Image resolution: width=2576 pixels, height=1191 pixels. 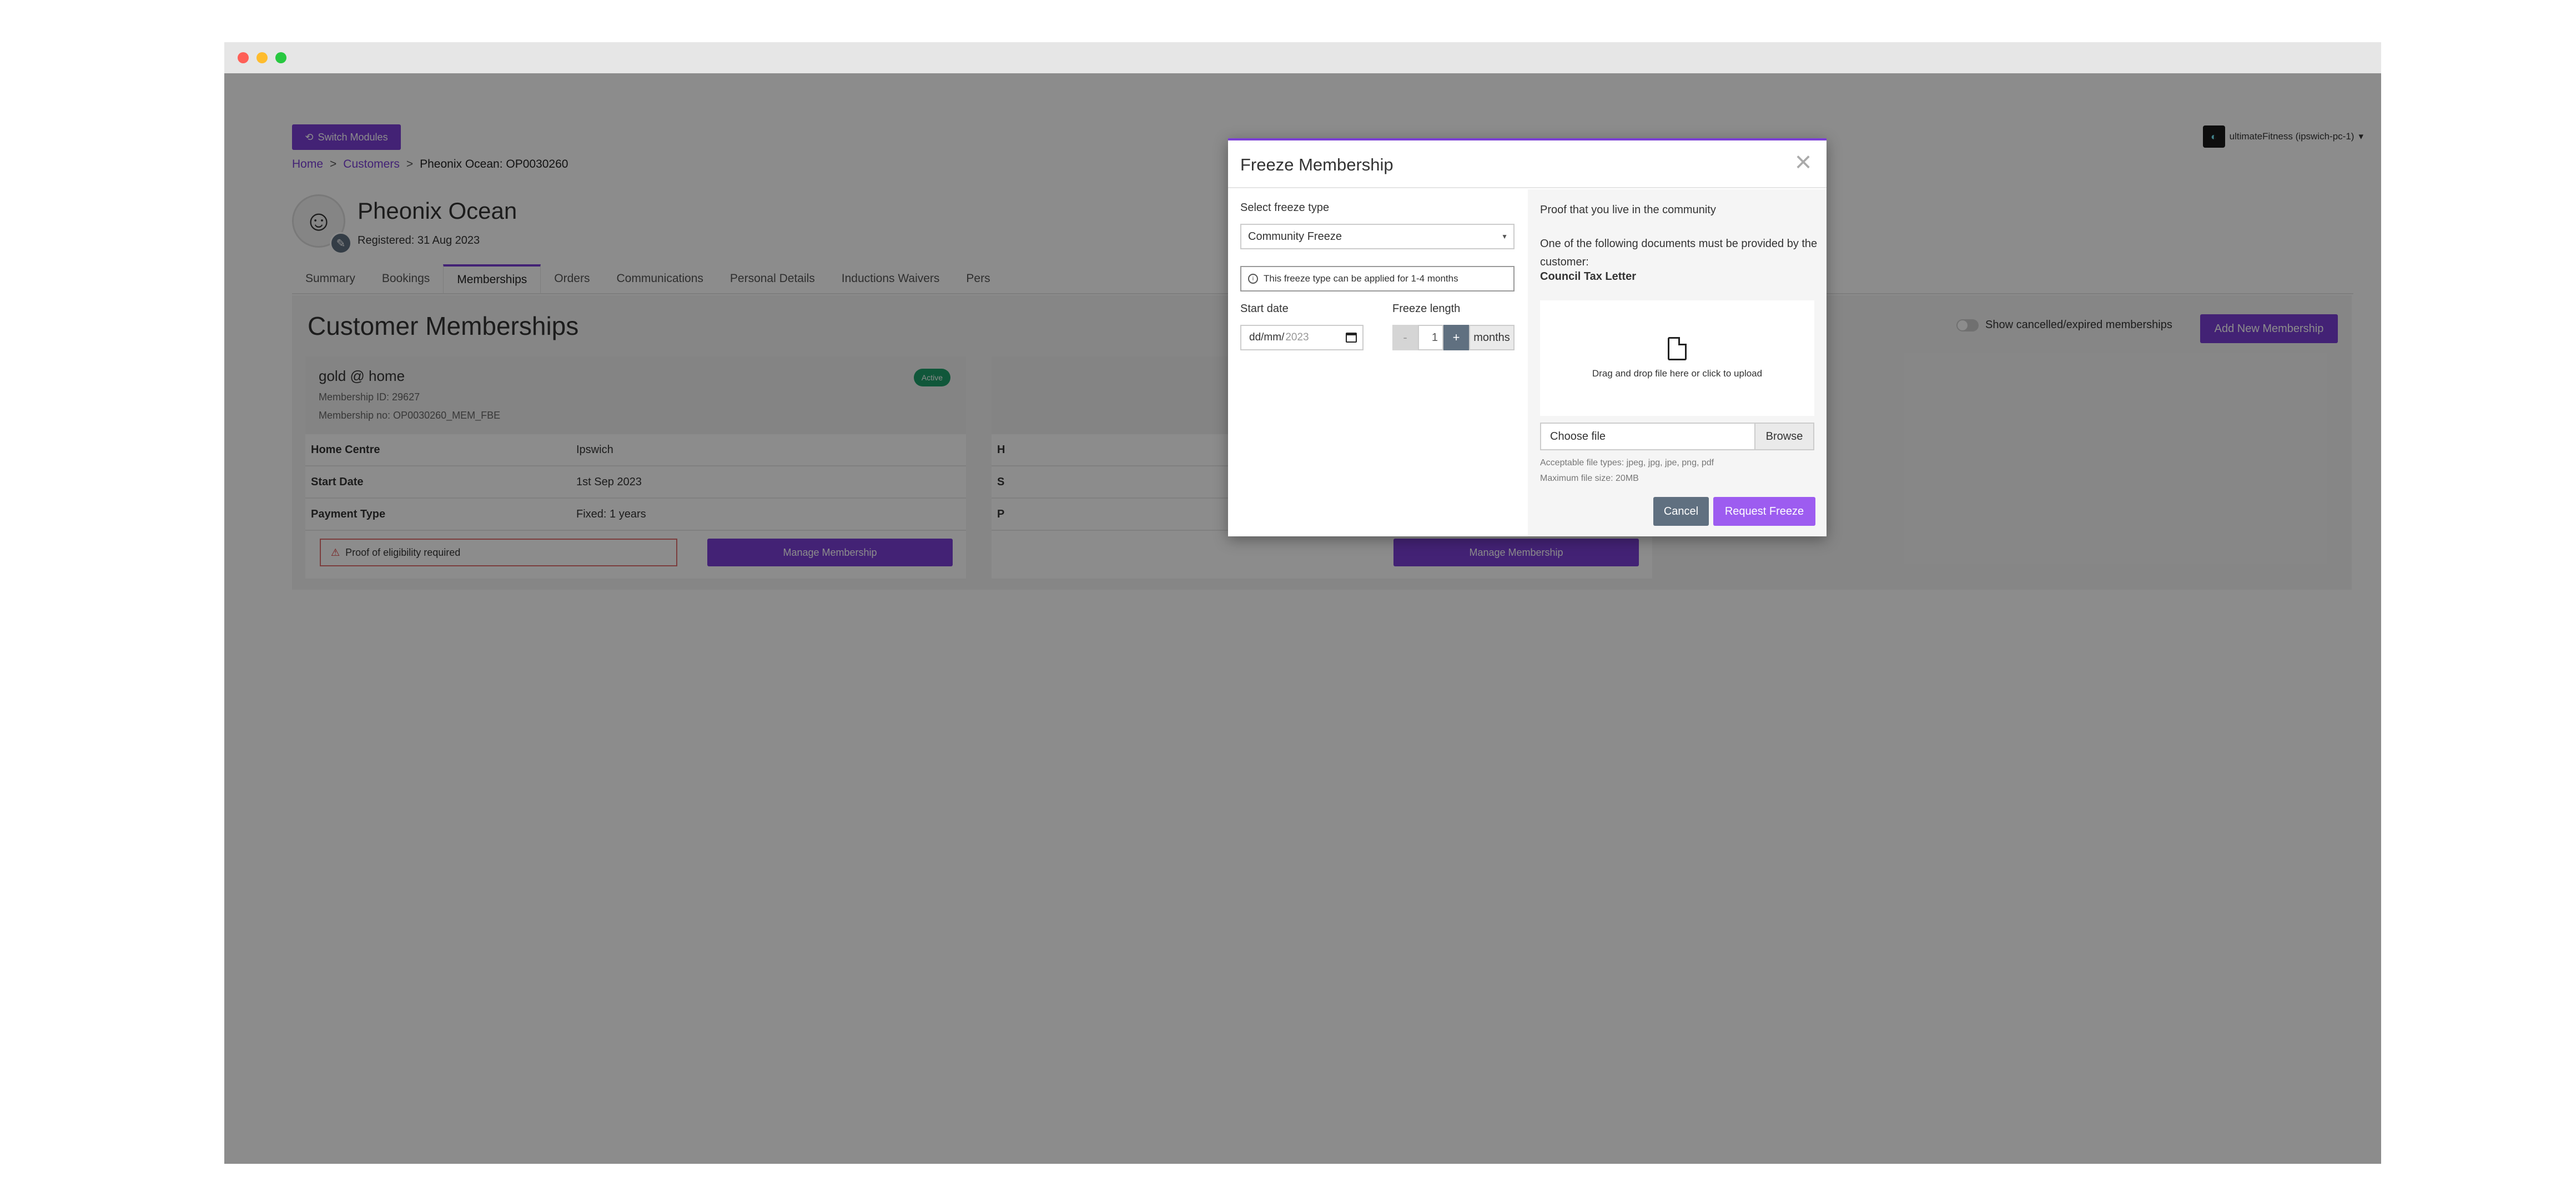 What do you see at coordinates (1316, 164) in the screenshot?
I see `dialog-title: Freeze Membership` at bounding box center [1316, 164].